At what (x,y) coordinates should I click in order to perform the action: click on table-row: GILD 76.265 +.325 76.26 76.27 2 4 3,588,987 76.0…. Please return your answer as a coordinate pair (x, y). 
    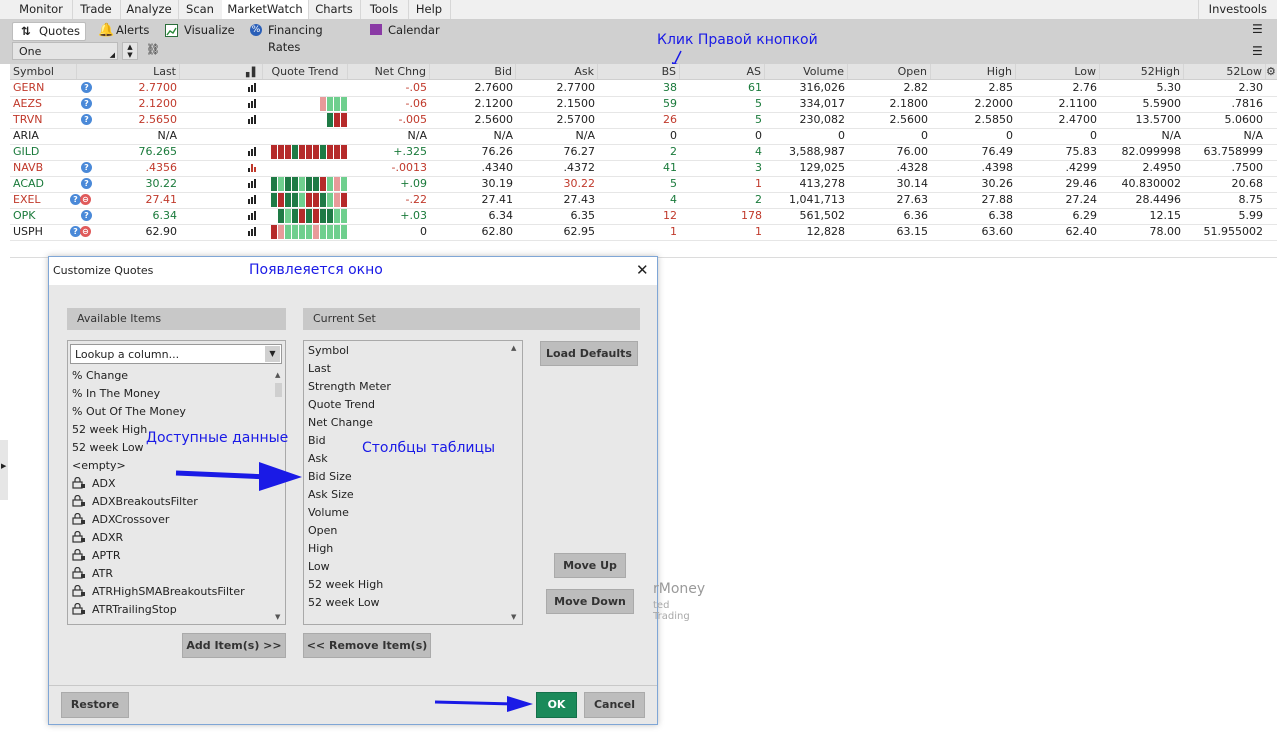
    Looking at the image, I should click on (643, 152).